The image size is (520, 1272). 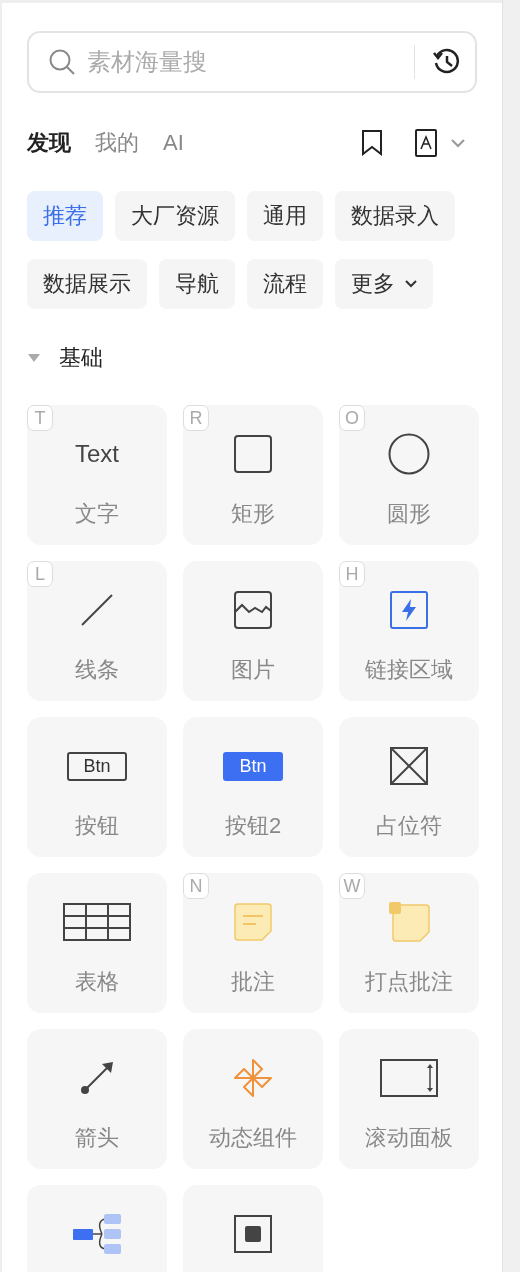 What do you see at coordinates (253, 943) in the screenshot?
I see `component-card: N 批注` at bounding box center [253, 943].